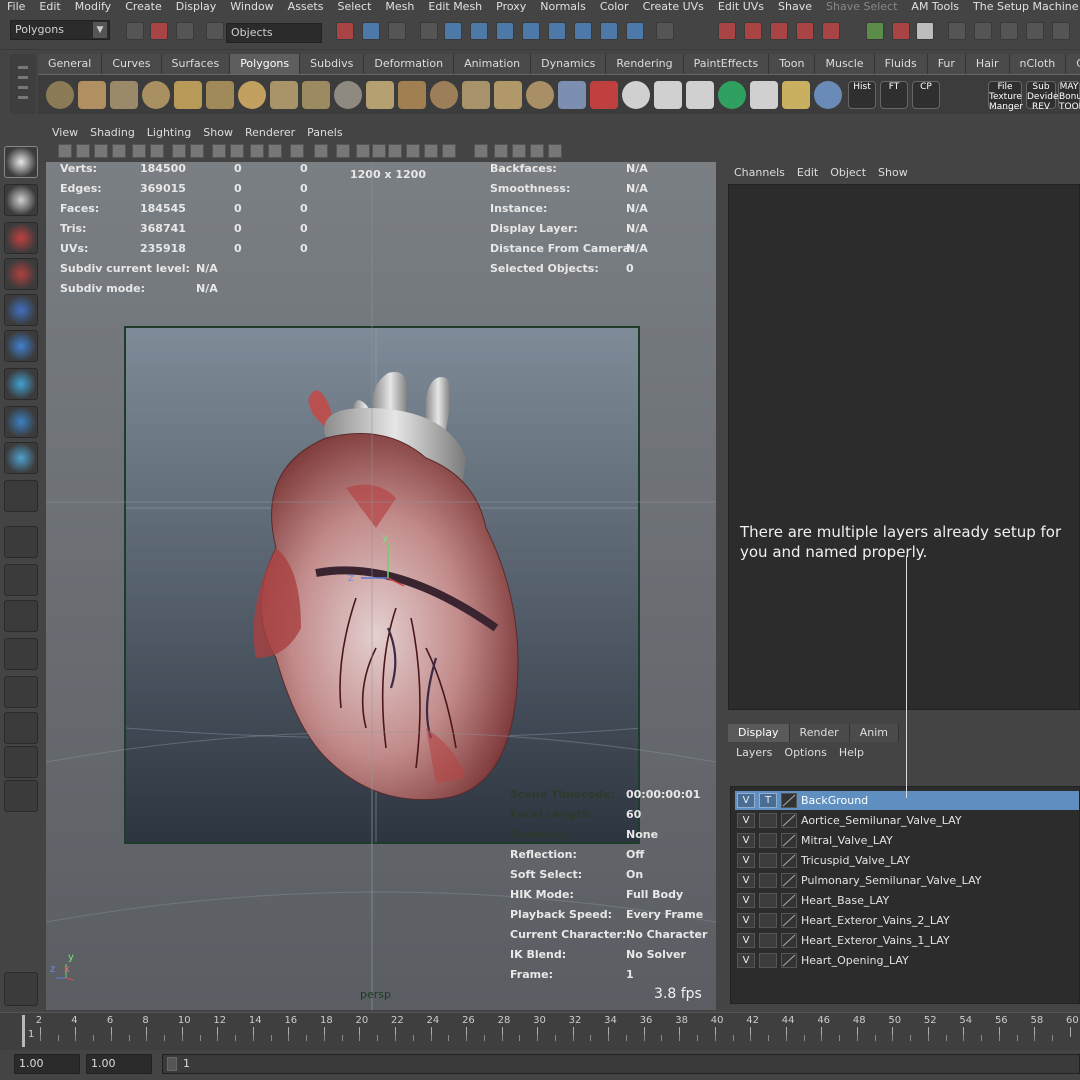 Image resolution: width=1080 pixels, height=1080 pixels. What do you see at coordinates (47, 1064) in the screenshot?
I see `start-time-field: 1.00` at bounding box center [47, 1064].